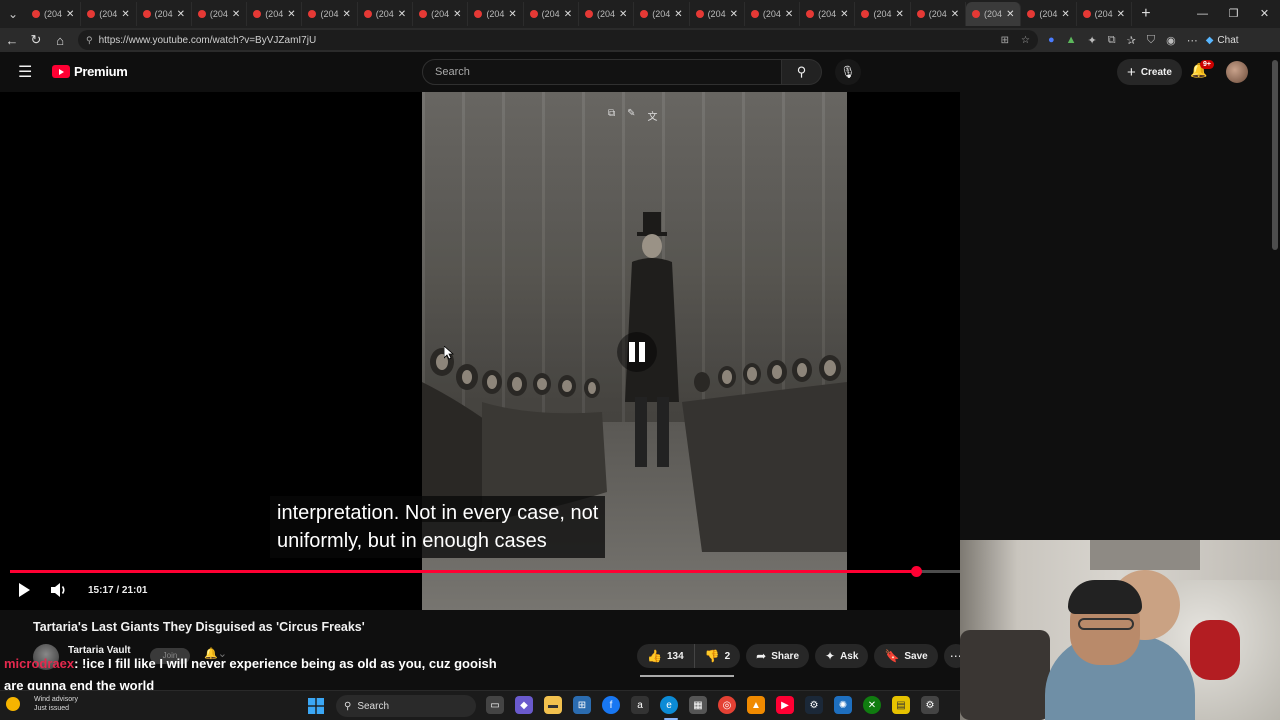  Describe the element at coordinates (1222, 40) in the screenshot. I see `copilot-chat-button: ◆ Chat` at that location.